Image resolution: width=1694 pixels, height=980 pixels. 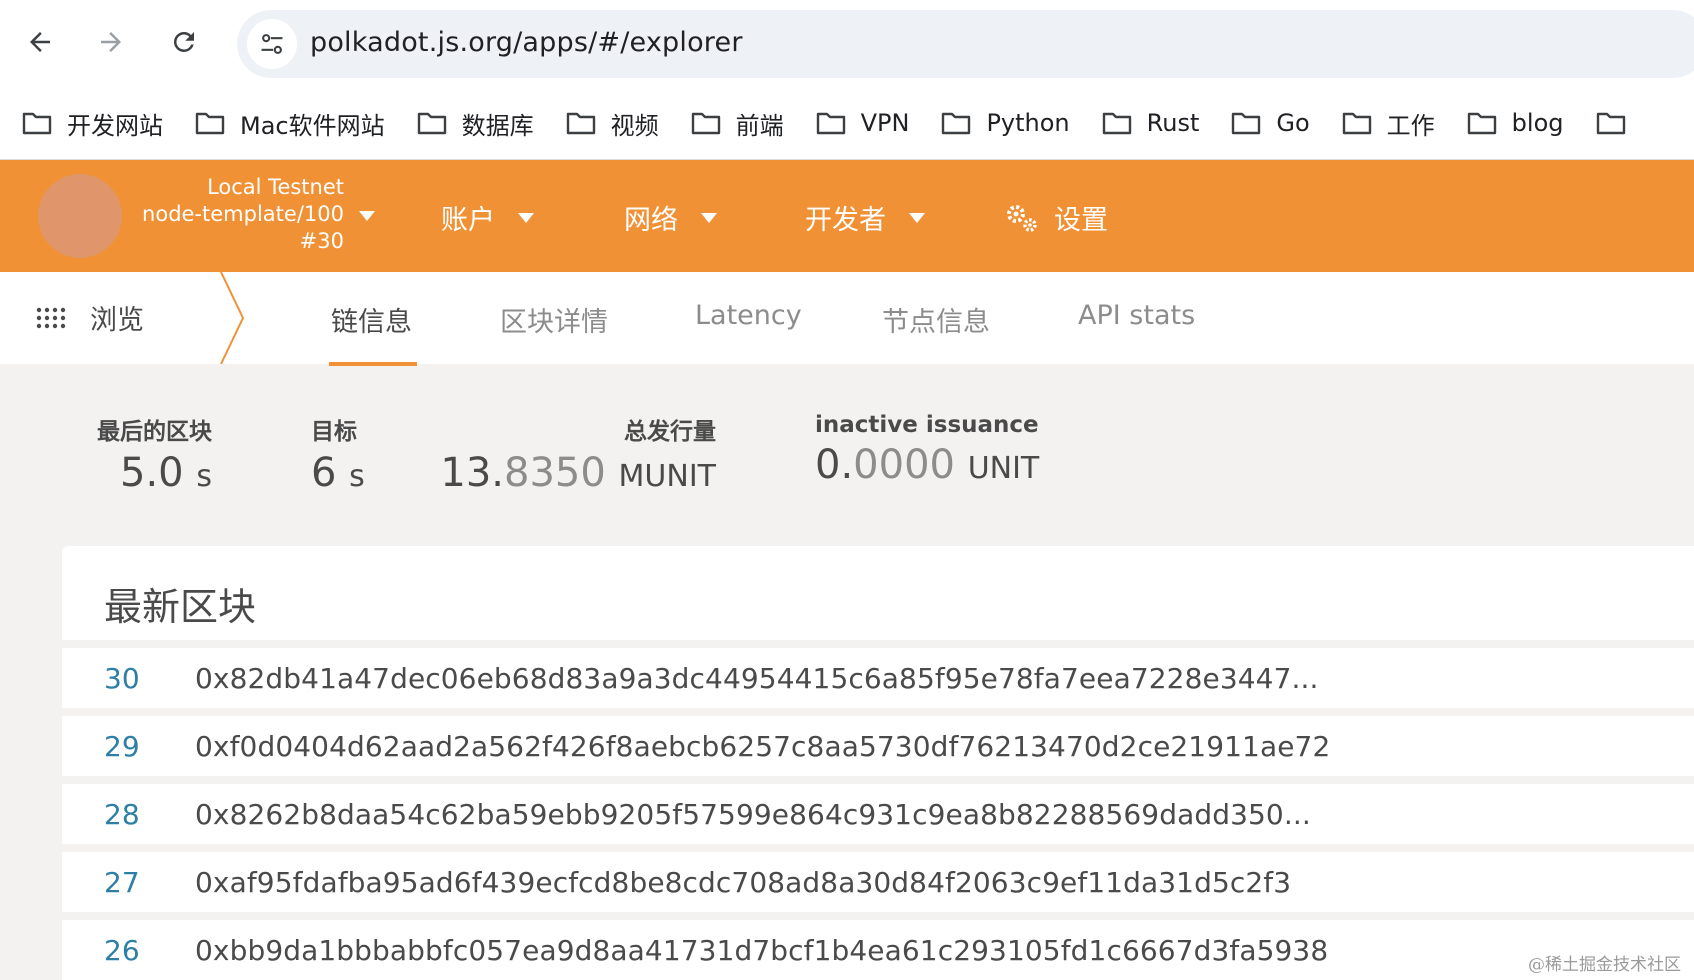 I want to click on bookmark-label: Python, so click(x=1028, y=123).